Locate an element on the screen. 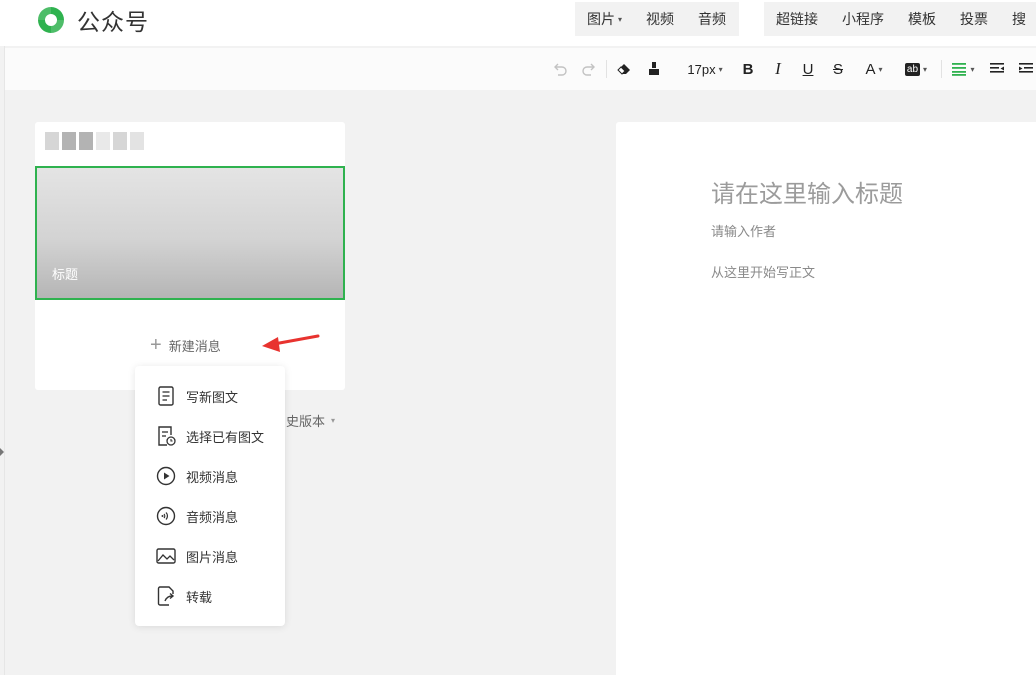  menu-item-label: 视频消息 is located at coordinates (212, 477).